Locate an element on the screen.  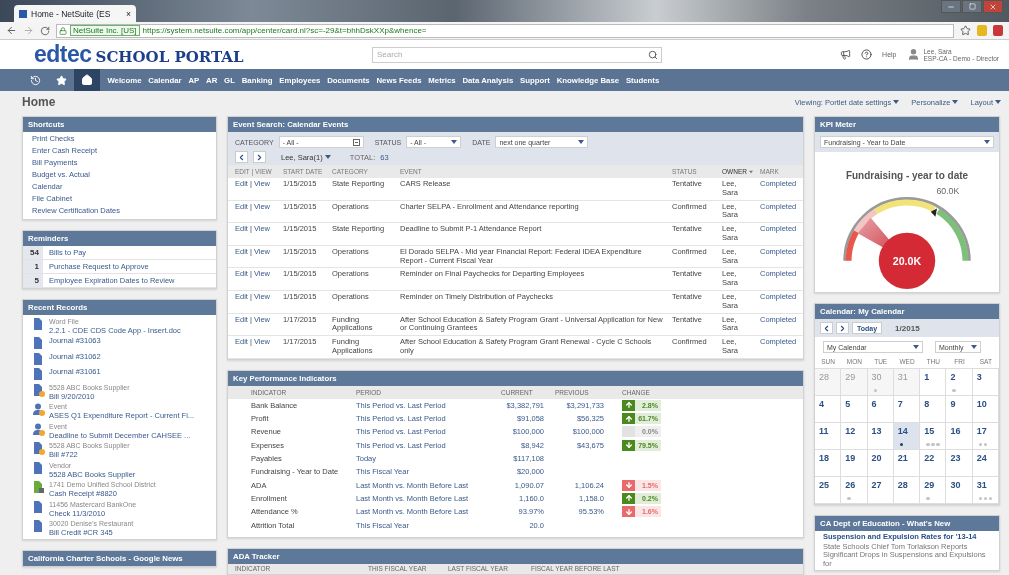
help-icon is located at coordinates (867, 54).